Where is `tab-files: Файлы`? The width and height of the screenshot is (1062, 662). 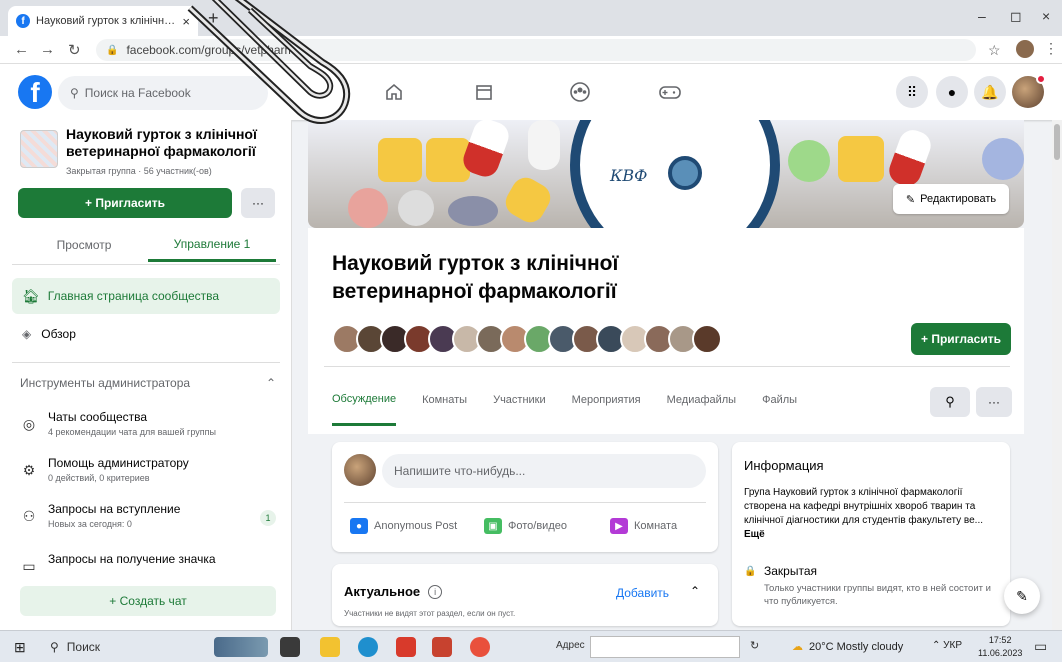 tab-files: Файлы is located at coordinates (779, 400).